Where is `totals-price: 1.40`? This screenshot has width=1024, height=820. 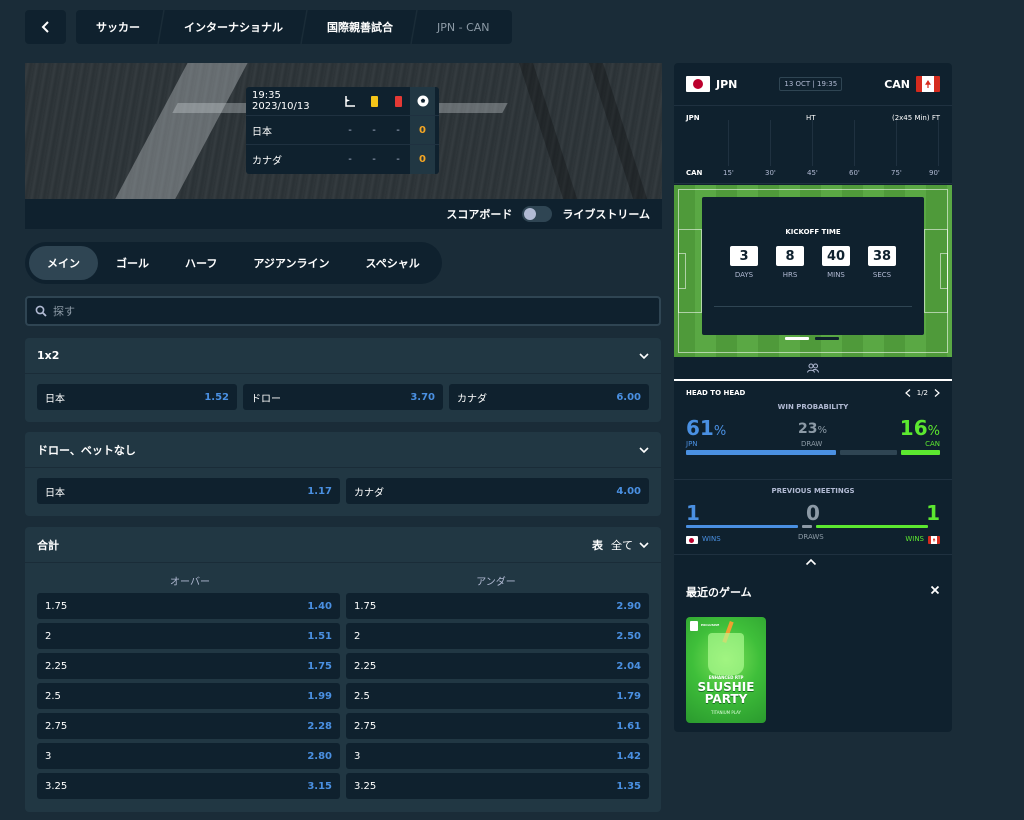
totals-price: 1.40 is located at coordinates (319, 606).